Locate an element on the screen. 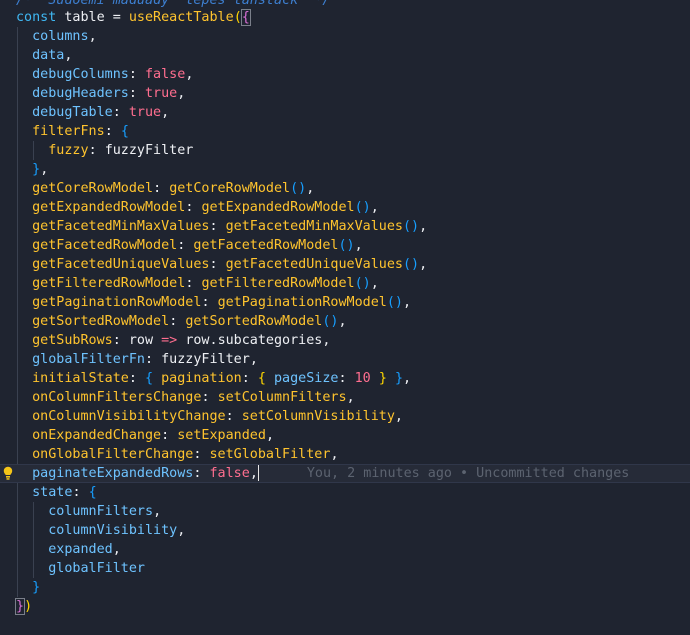  lightbulb-icon is located at coordinates (8, 473).